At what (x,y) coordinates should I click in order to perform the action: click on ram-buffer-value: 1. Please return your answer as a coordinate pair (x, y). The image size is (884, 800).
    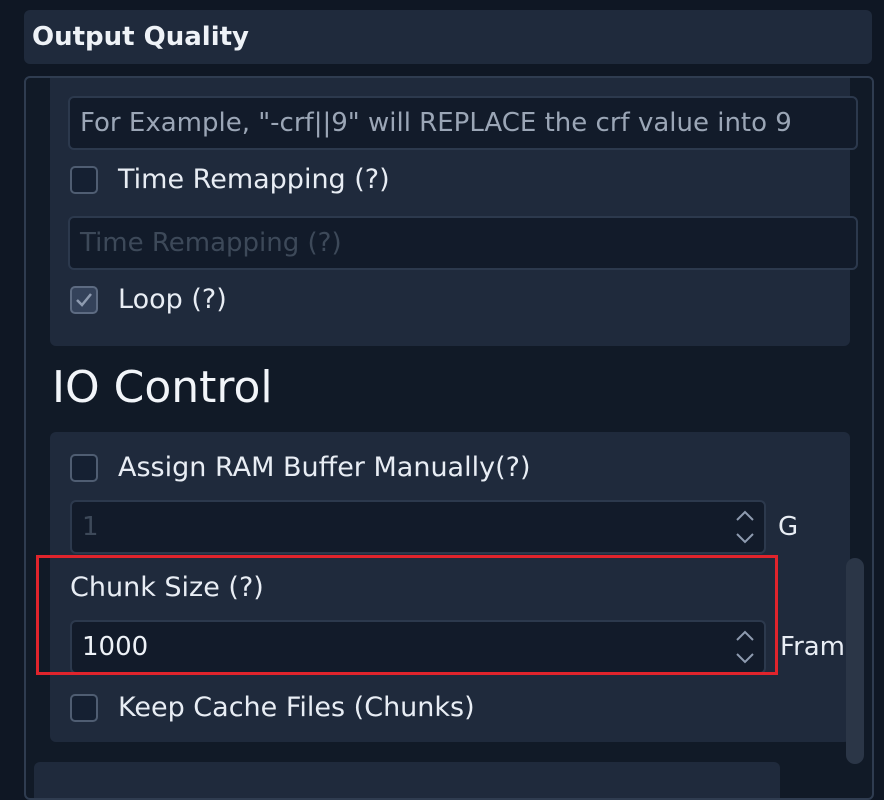
    Looking at the image, I should click on (90, 527).